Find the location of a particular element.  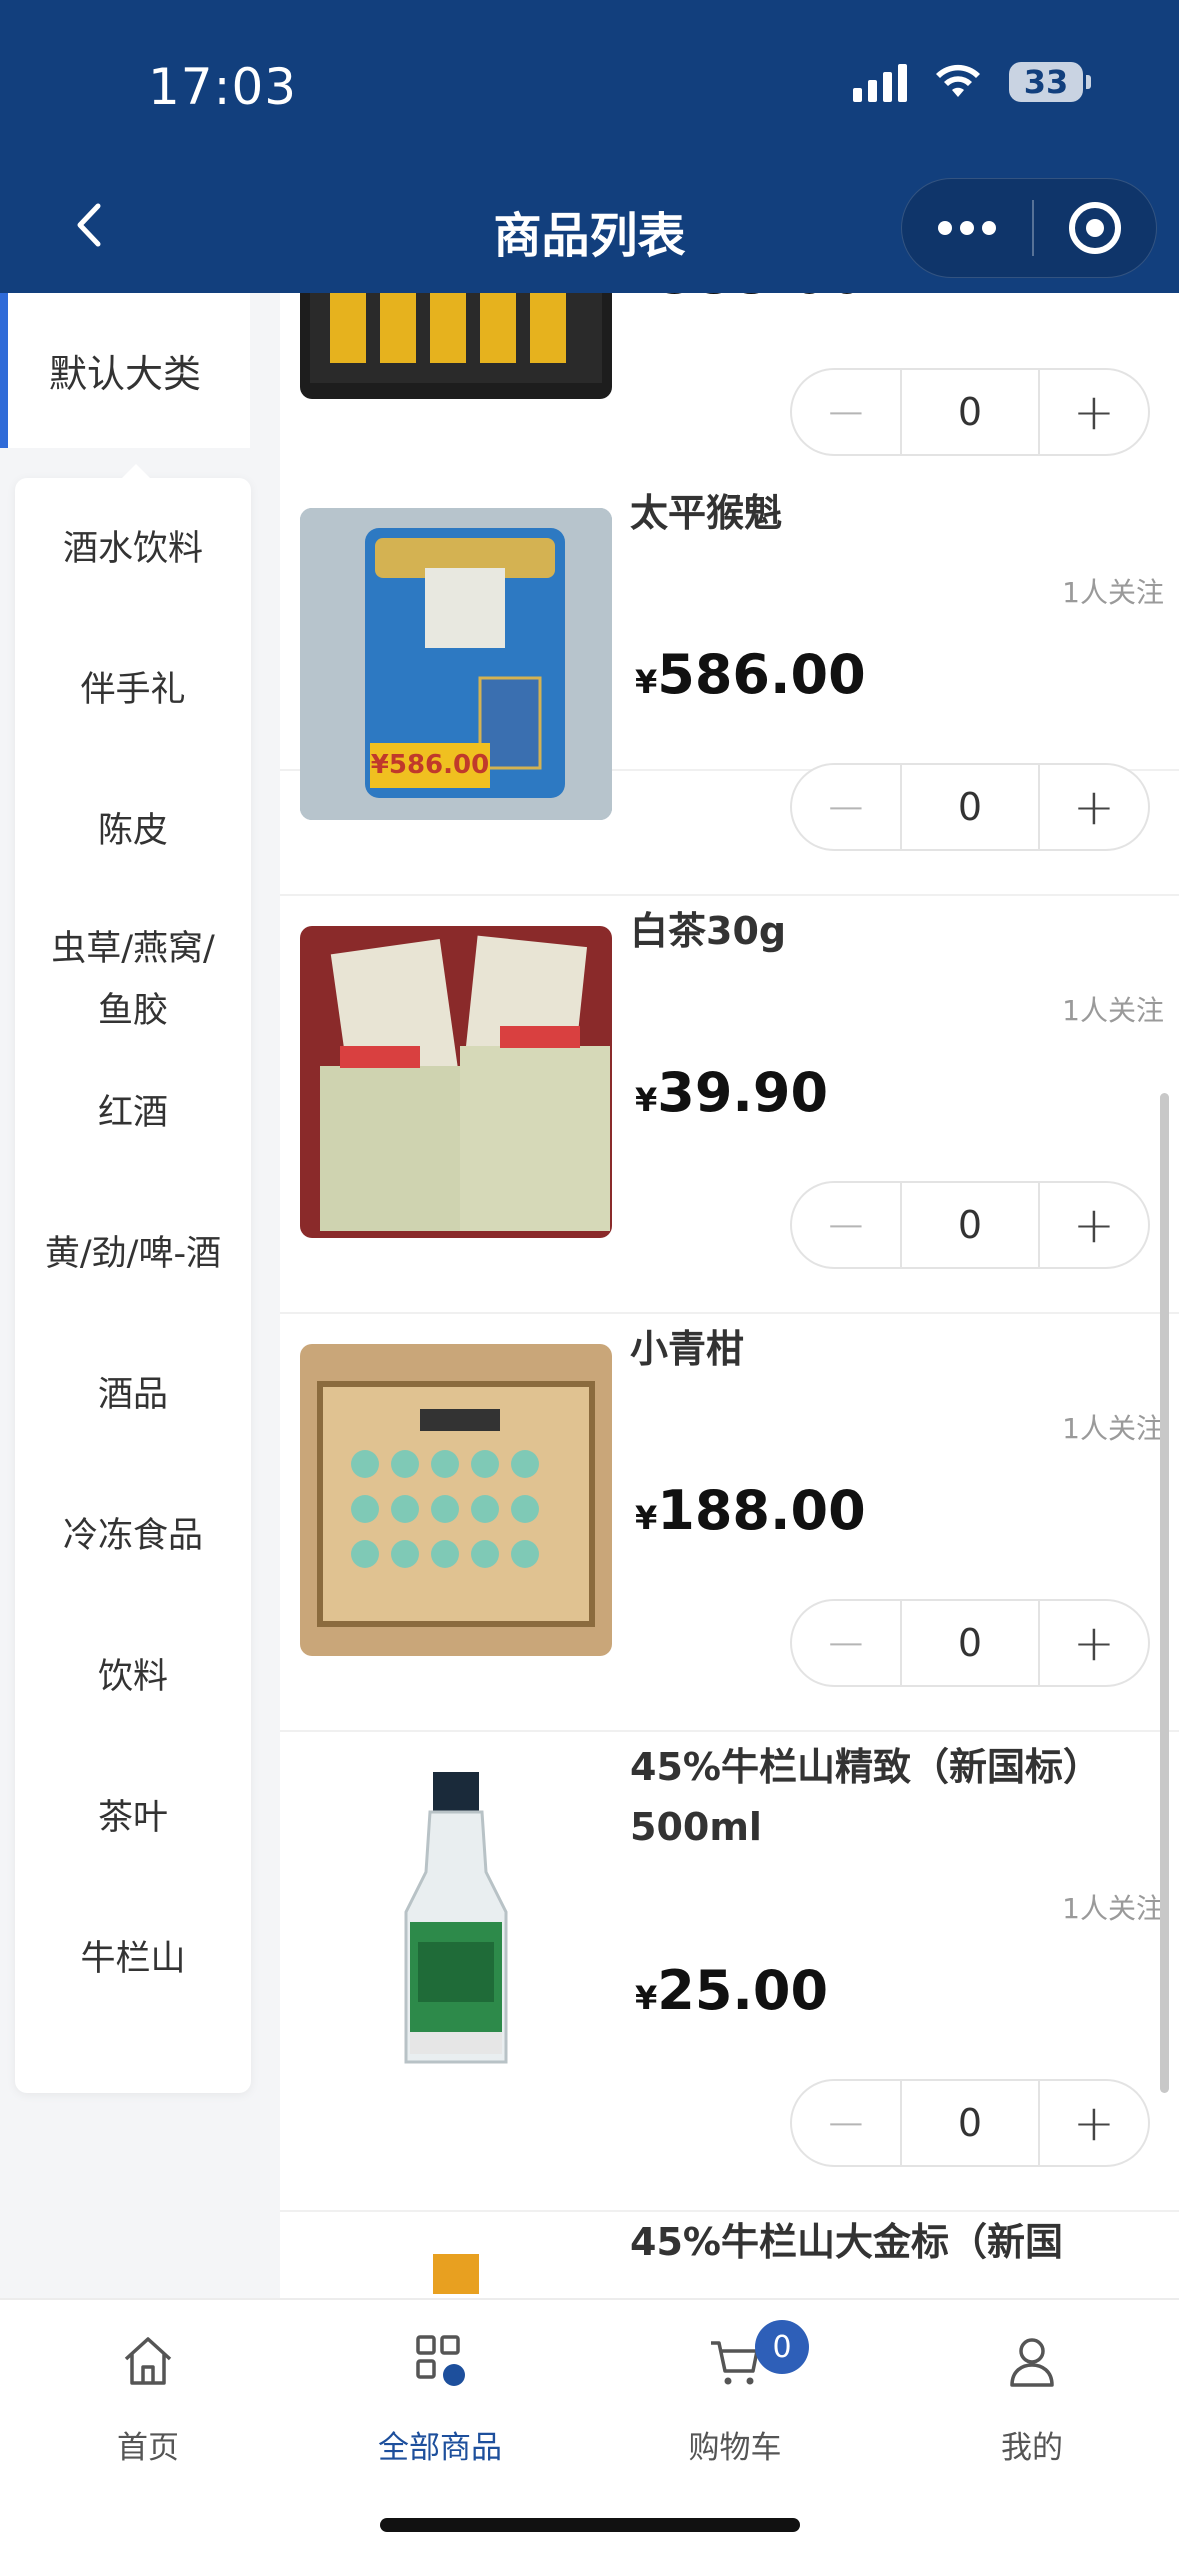

cart-badge: 0 is located at coordinates (782, 2347).